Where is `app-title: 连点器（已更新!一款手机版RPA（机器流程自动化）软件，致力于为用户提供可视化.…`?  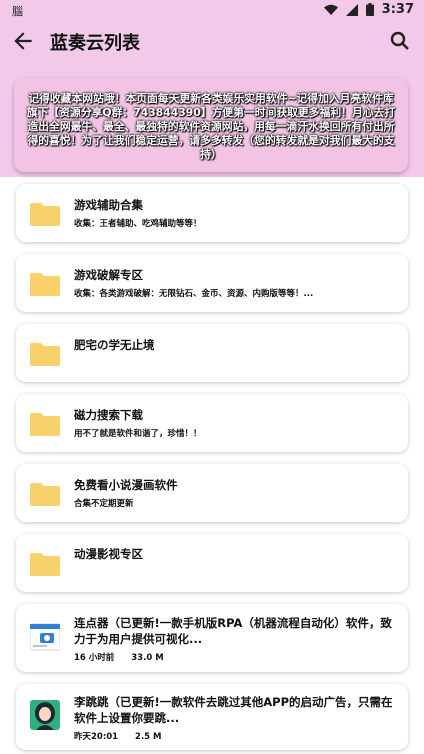 app-title: 连点器（已更新!一款手机版RPA（机器流程自动化）软件，致力于为用户提供可视化.… is located at coordinates (233, 631).